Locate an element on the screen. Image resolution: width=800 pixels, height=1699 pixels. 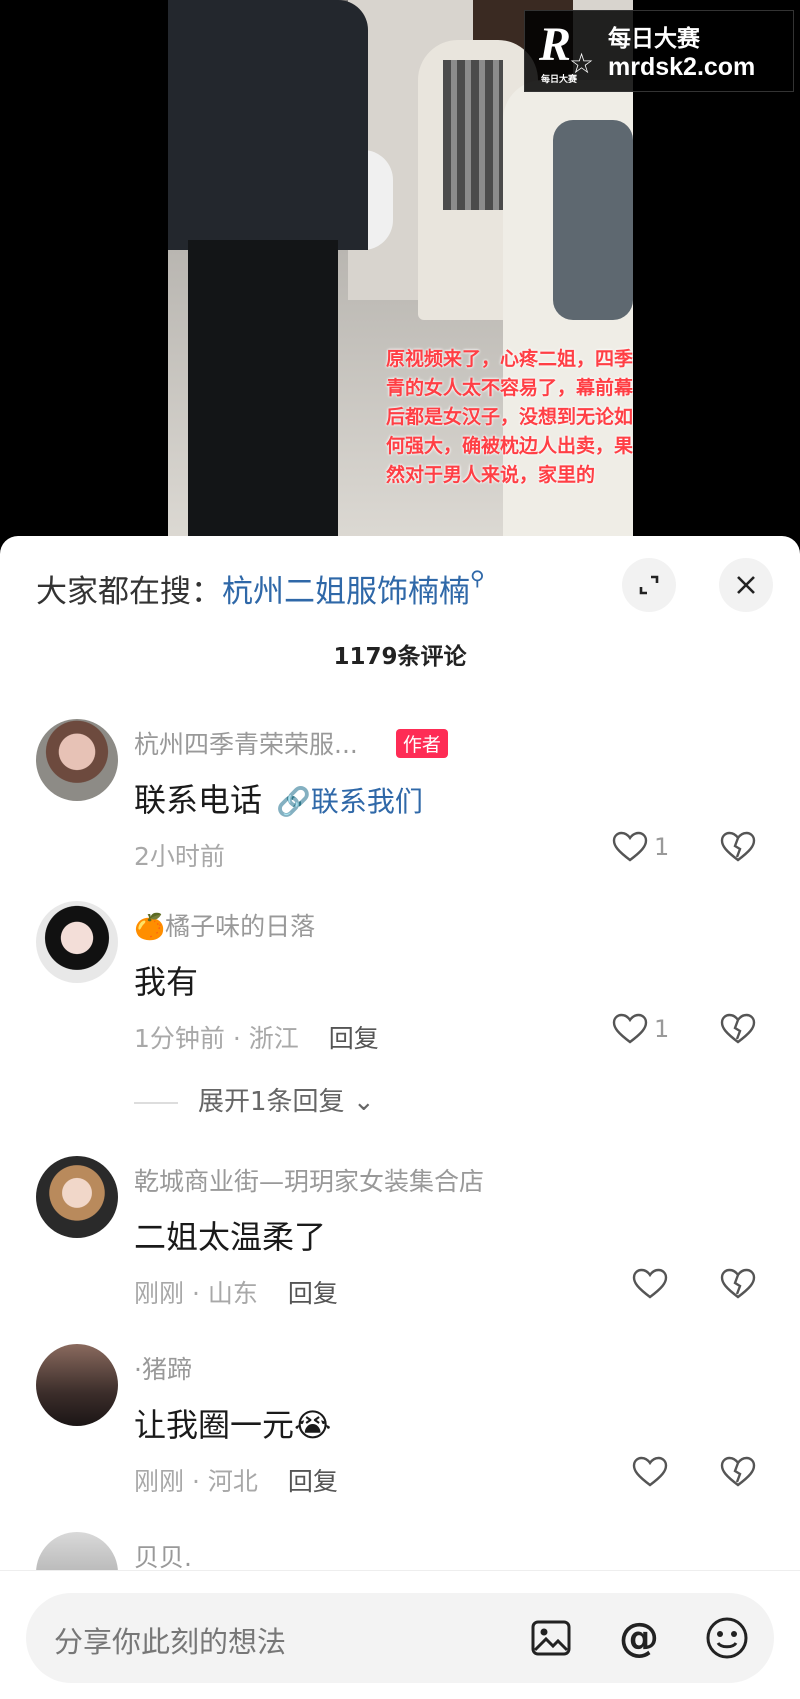
image-icon is located at coordinates (551, 1638).